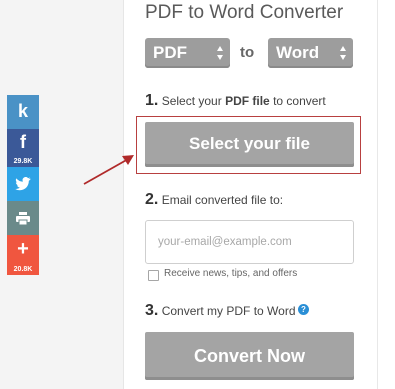  I want to click on red-arrow-icon, so click(108, 170).